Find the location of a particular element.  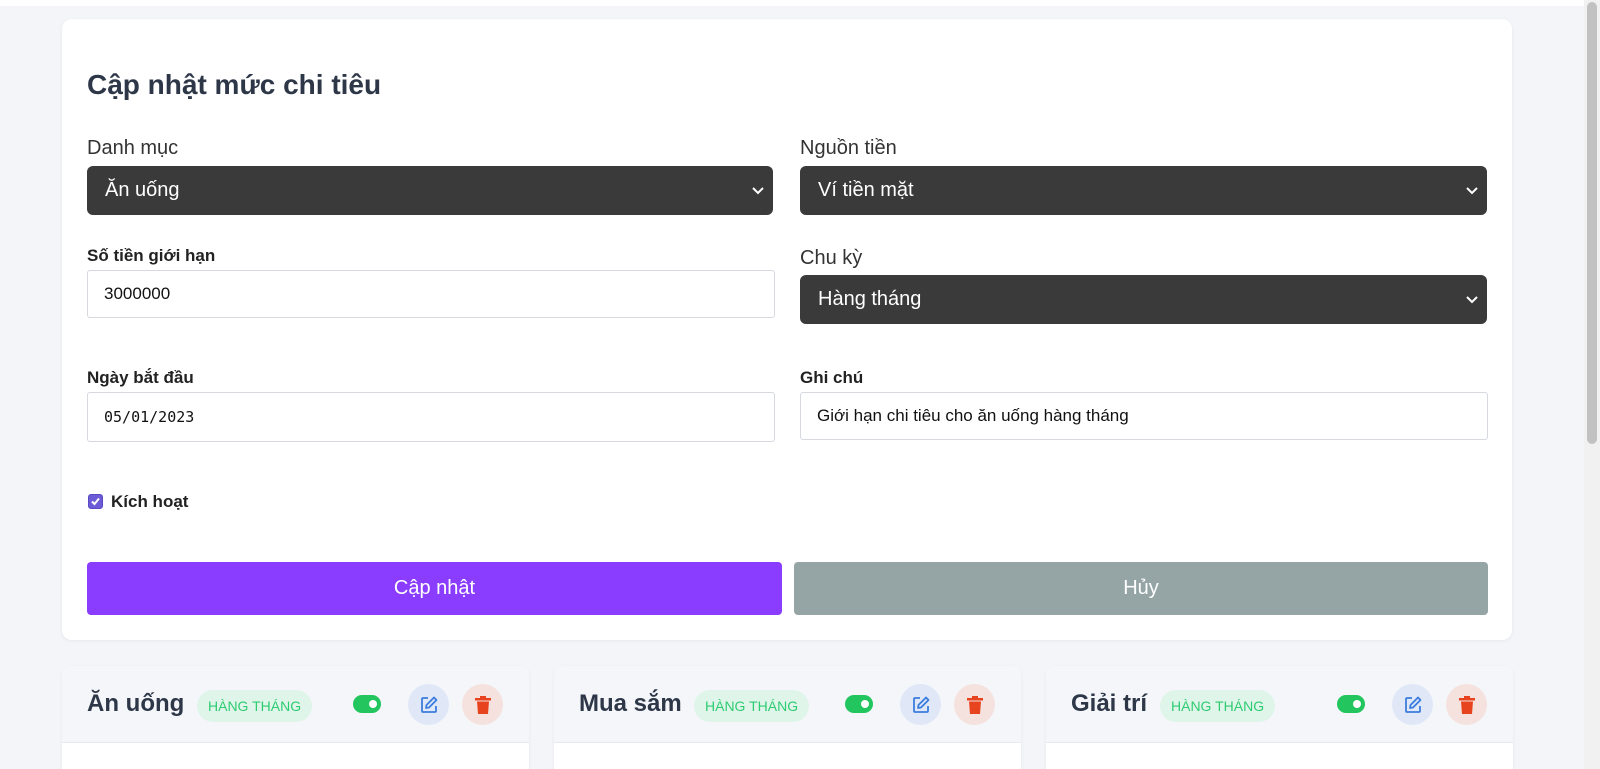

active-label: Kích hoạt is located at coordinates (150, 501).